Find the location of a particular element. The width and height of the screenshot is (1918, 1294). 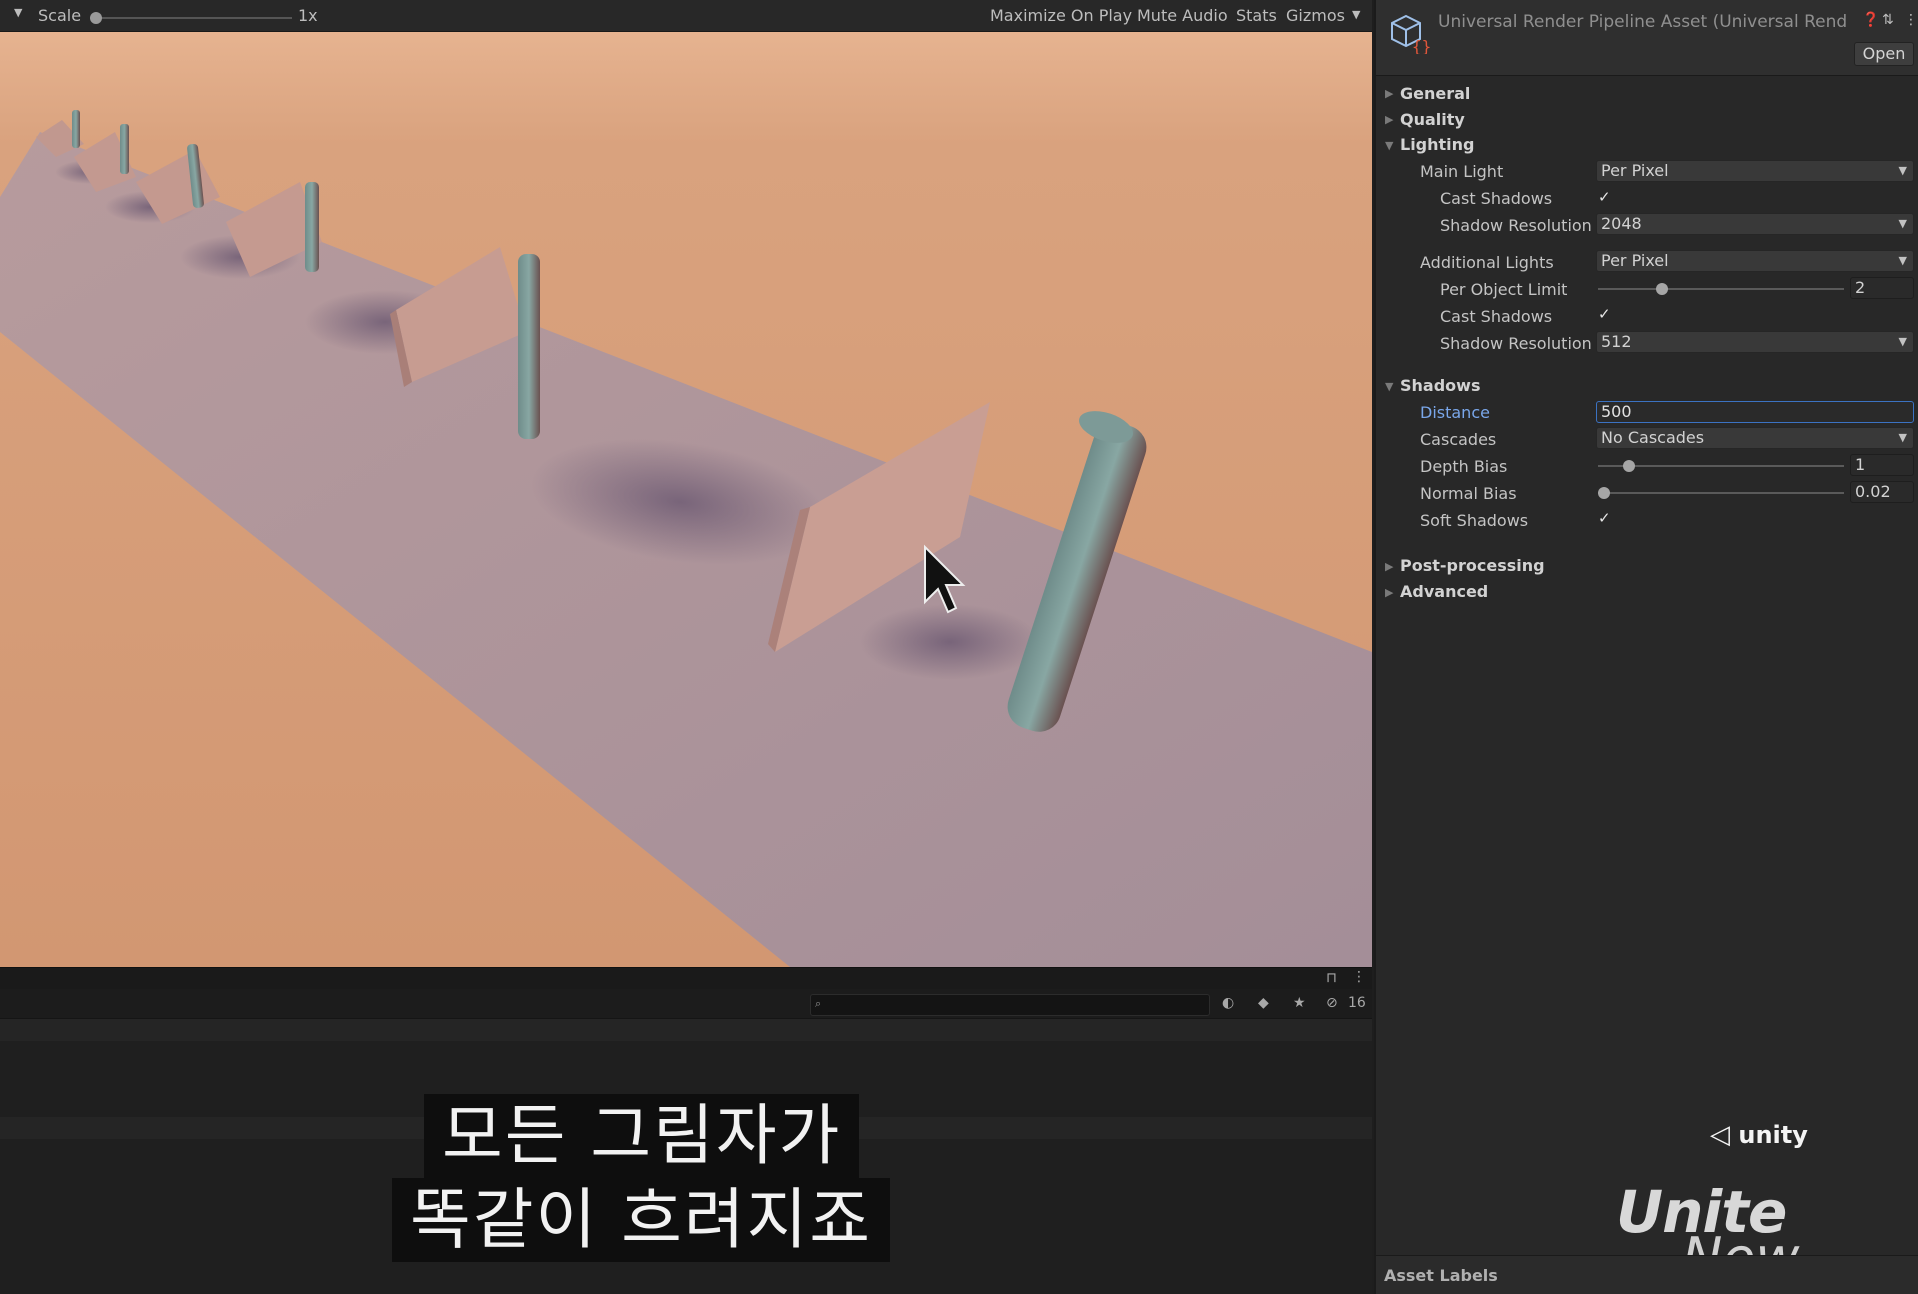

main-cast-shadows-checkbox: ✓ is located at coordinates (1607, 197).